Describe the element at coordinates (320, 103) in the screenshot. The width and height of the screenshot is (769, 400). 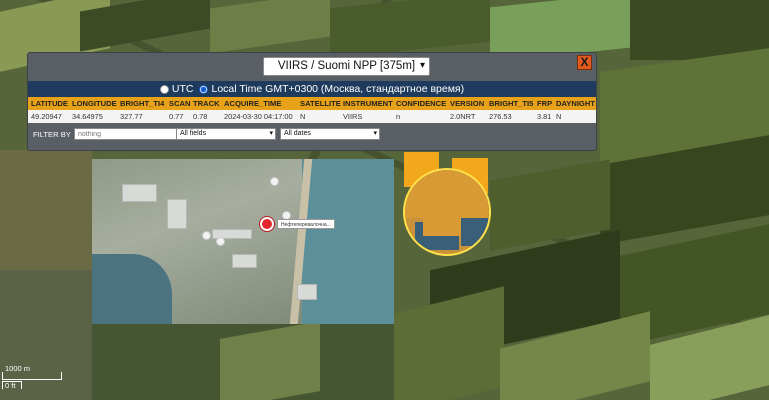
I see `col-satellite: SATELLITE` at that location.